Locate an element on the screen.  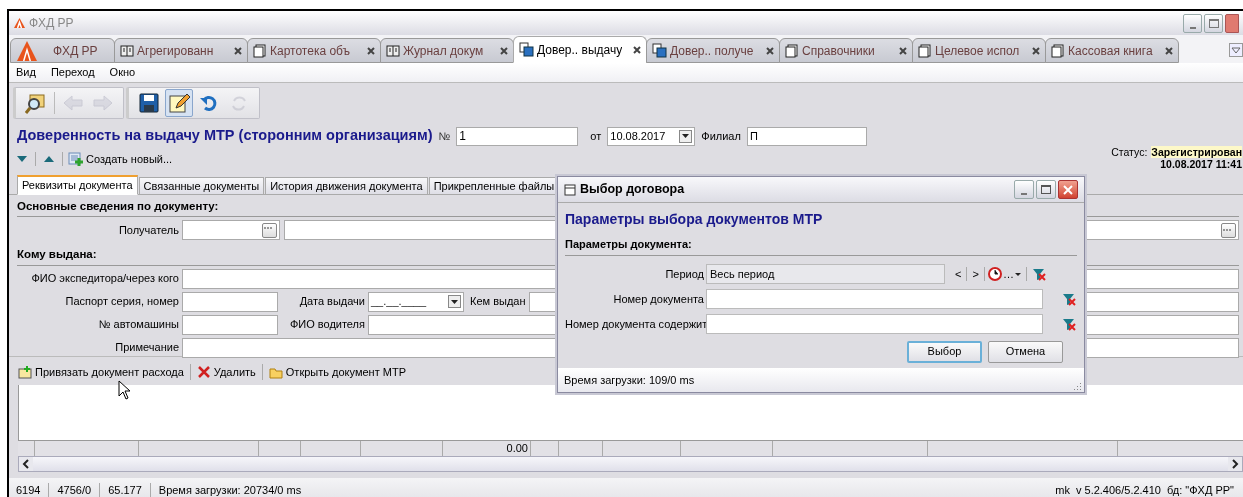
status-text: v 5.2.406/5.2.410 is located at coordinates (1118, 489).